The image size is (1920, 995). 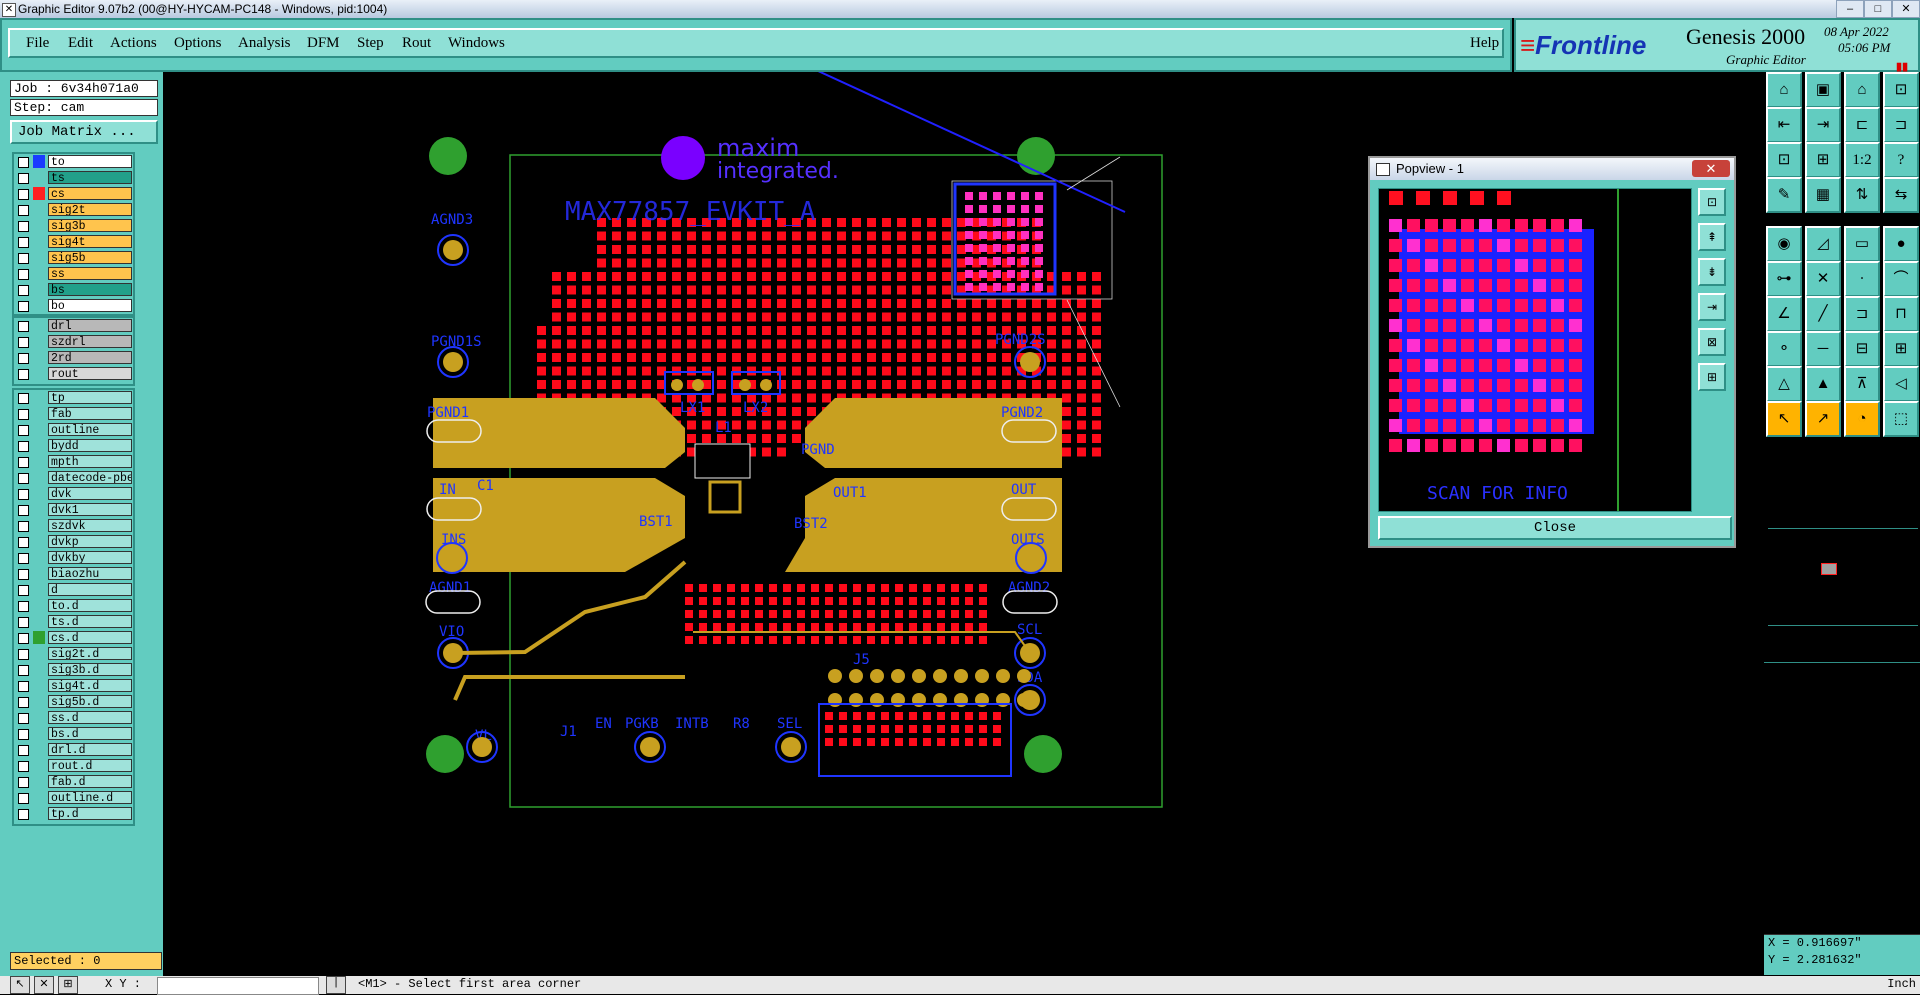 What do you see at coordinates (73, 750) in the screenshot?
I see `layer-row-drl-d: drl.d` at bounding box center [73, 750].